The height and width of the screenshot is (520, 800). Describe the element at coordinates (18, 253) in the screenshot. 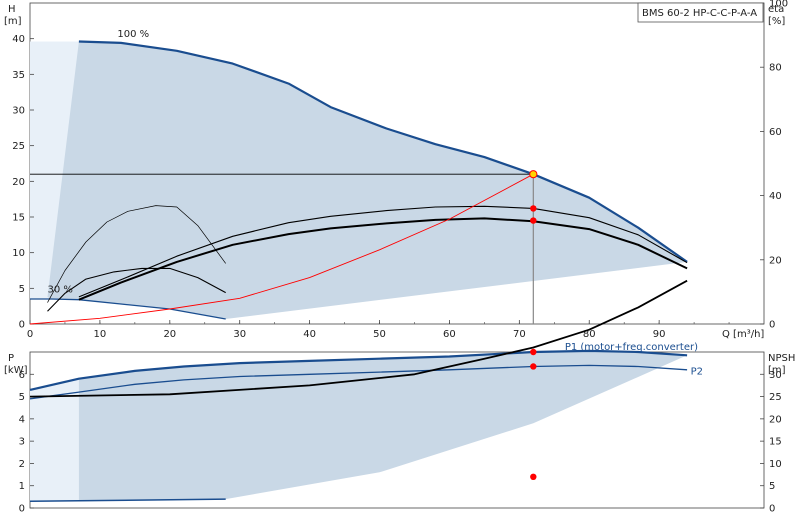

I see `y-left-tick-label: 10` at that location.